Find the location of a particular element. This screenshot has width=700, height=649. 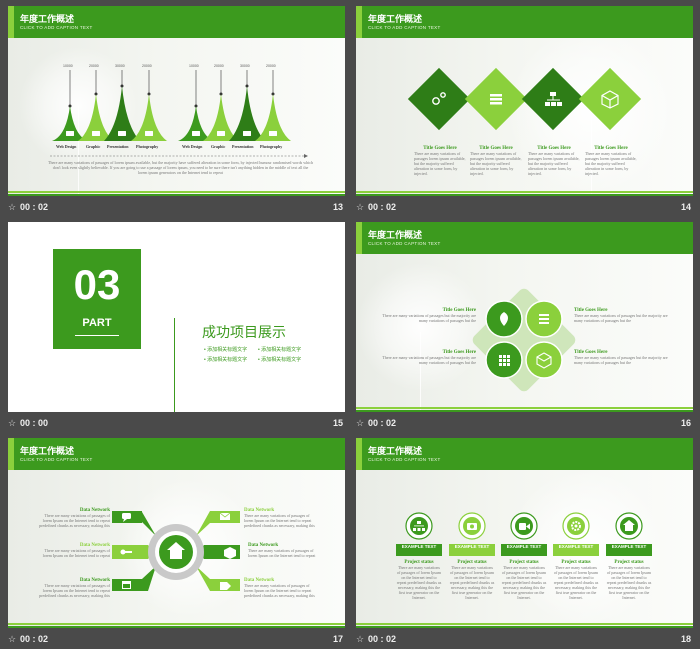

slide-number: 15 is located at coordinates (337, 423).